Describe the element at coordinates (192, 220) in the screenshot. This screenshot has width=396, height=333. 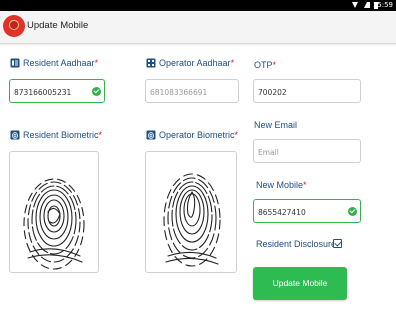
I see `operator-fingerprint-image` at that location.